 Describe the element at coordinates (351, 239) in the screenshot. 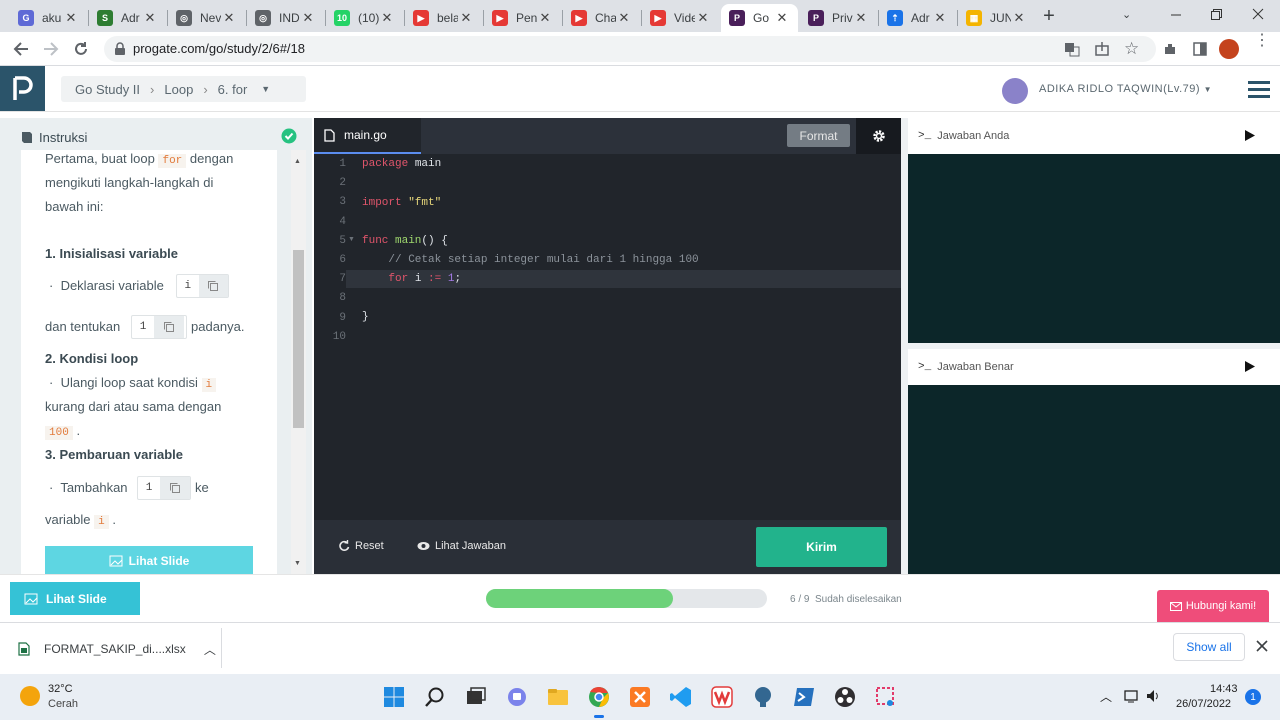

I see `fold-caret-icon: ▼` at that location.